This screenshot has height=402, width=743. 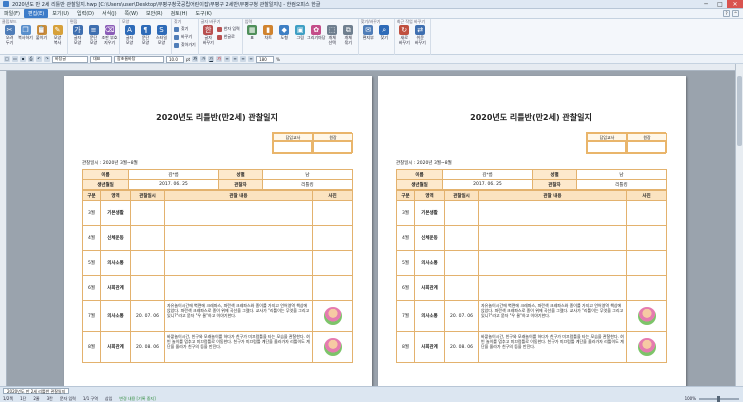 What do you see at coordinates (208, 40) in the screenshot?
I see `ribbon-button: 한 글자 바꾸기` at bounding box center [208, 40].